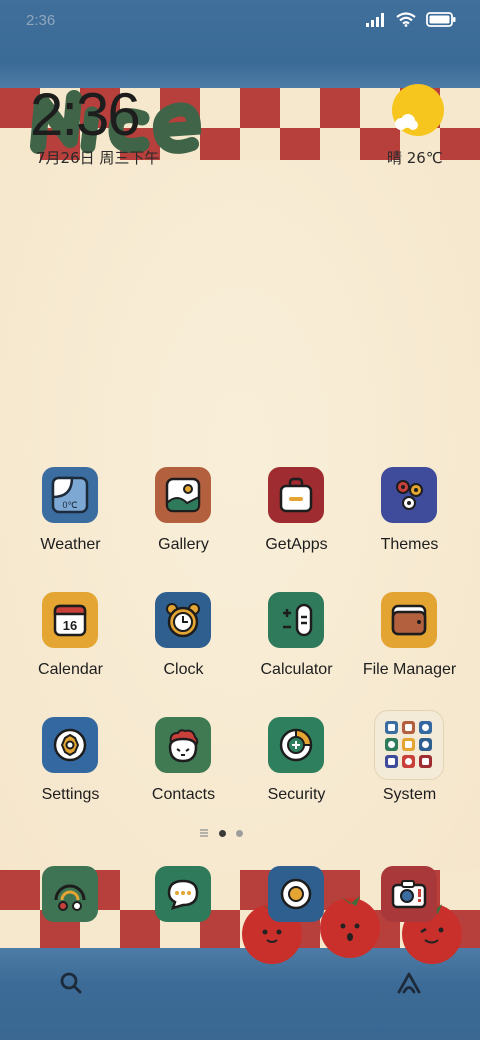 This screenshot has height=1040, width=480. What do you see at coordinates (204, 833) in the screenshot?
I see `feed-page-icon` at bounding box center [204, 833].